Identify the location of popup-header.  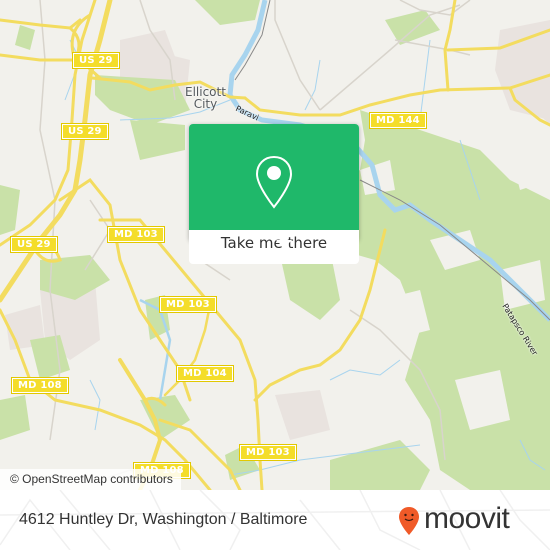
(274, 177).